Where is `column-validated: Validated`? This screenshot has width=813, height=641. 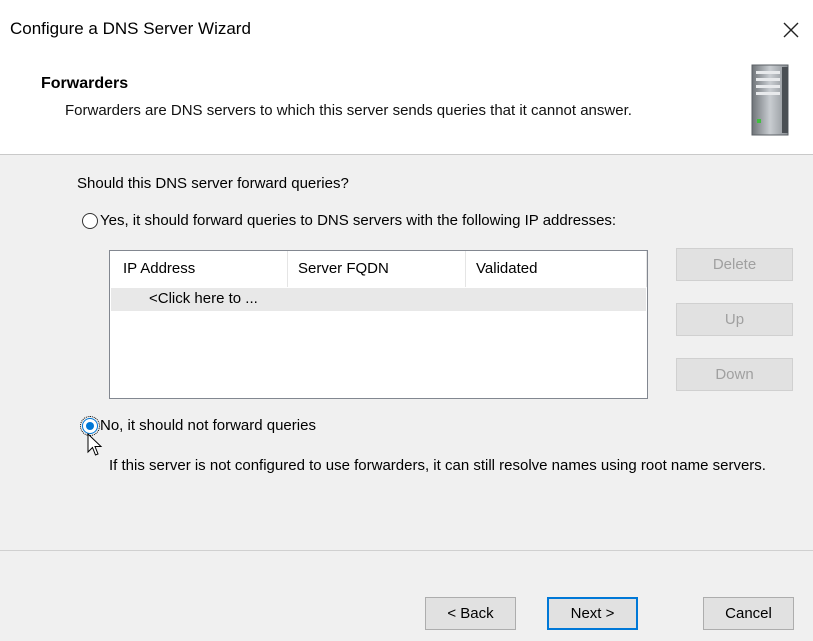
column-validated: Validated is located at coordinates (506, 268).